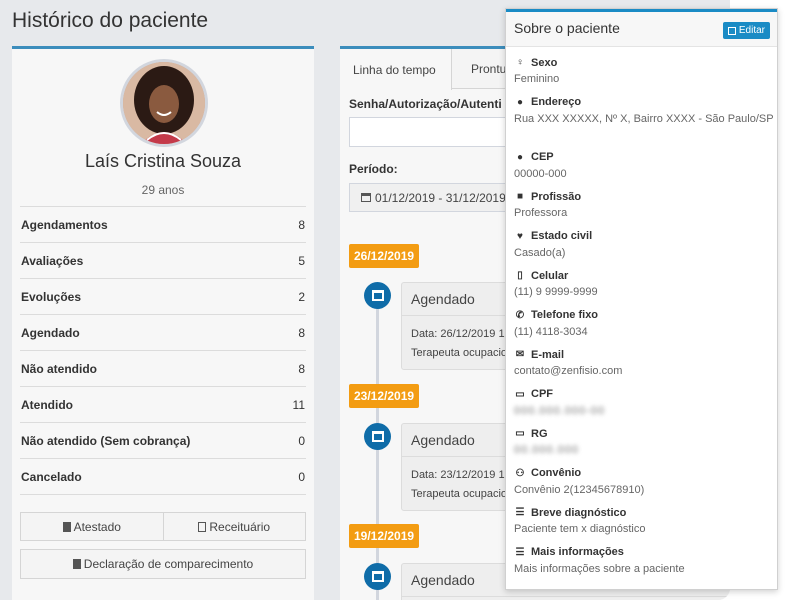 The width and height of the screenshot is (800, 600). I want to click on atestado-label: Atestado, so click(97, 526).